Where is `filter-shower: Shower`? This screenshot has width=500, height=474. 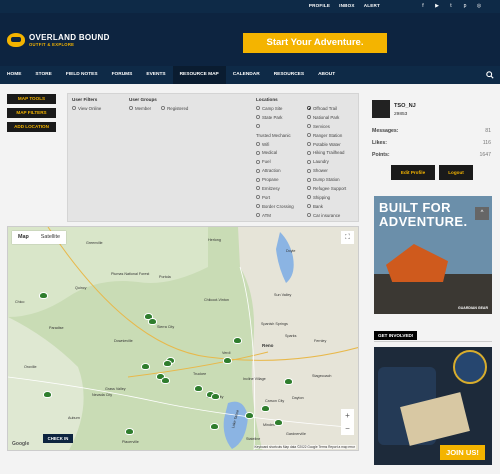 filter-shower: Shower is located at coordinates (332, 170).